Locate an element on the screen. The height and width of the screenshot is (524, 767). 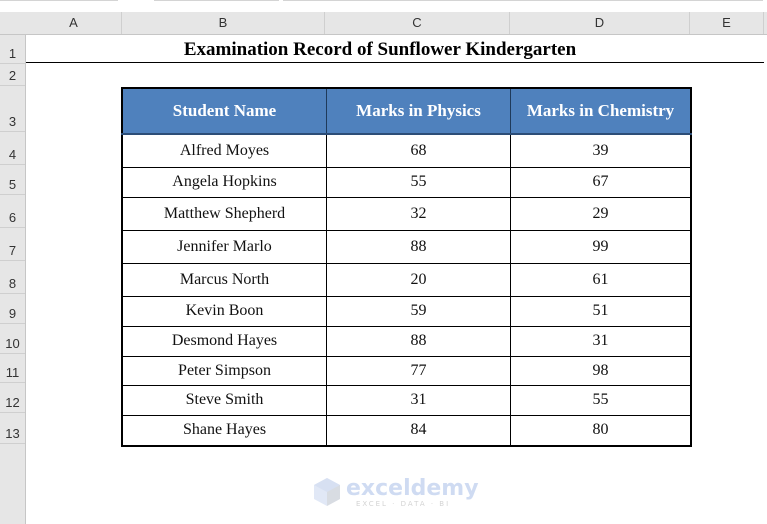
row-header-5: 5 is located at coordinates (12, 180).